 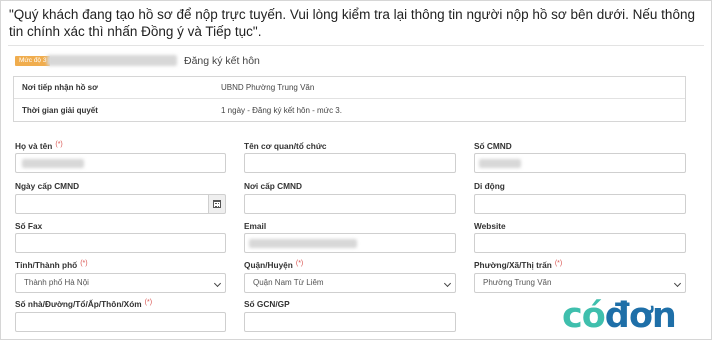 I want to click on organization-label: Tên cơ quan/tổ chức, so click(x=285, y=146).